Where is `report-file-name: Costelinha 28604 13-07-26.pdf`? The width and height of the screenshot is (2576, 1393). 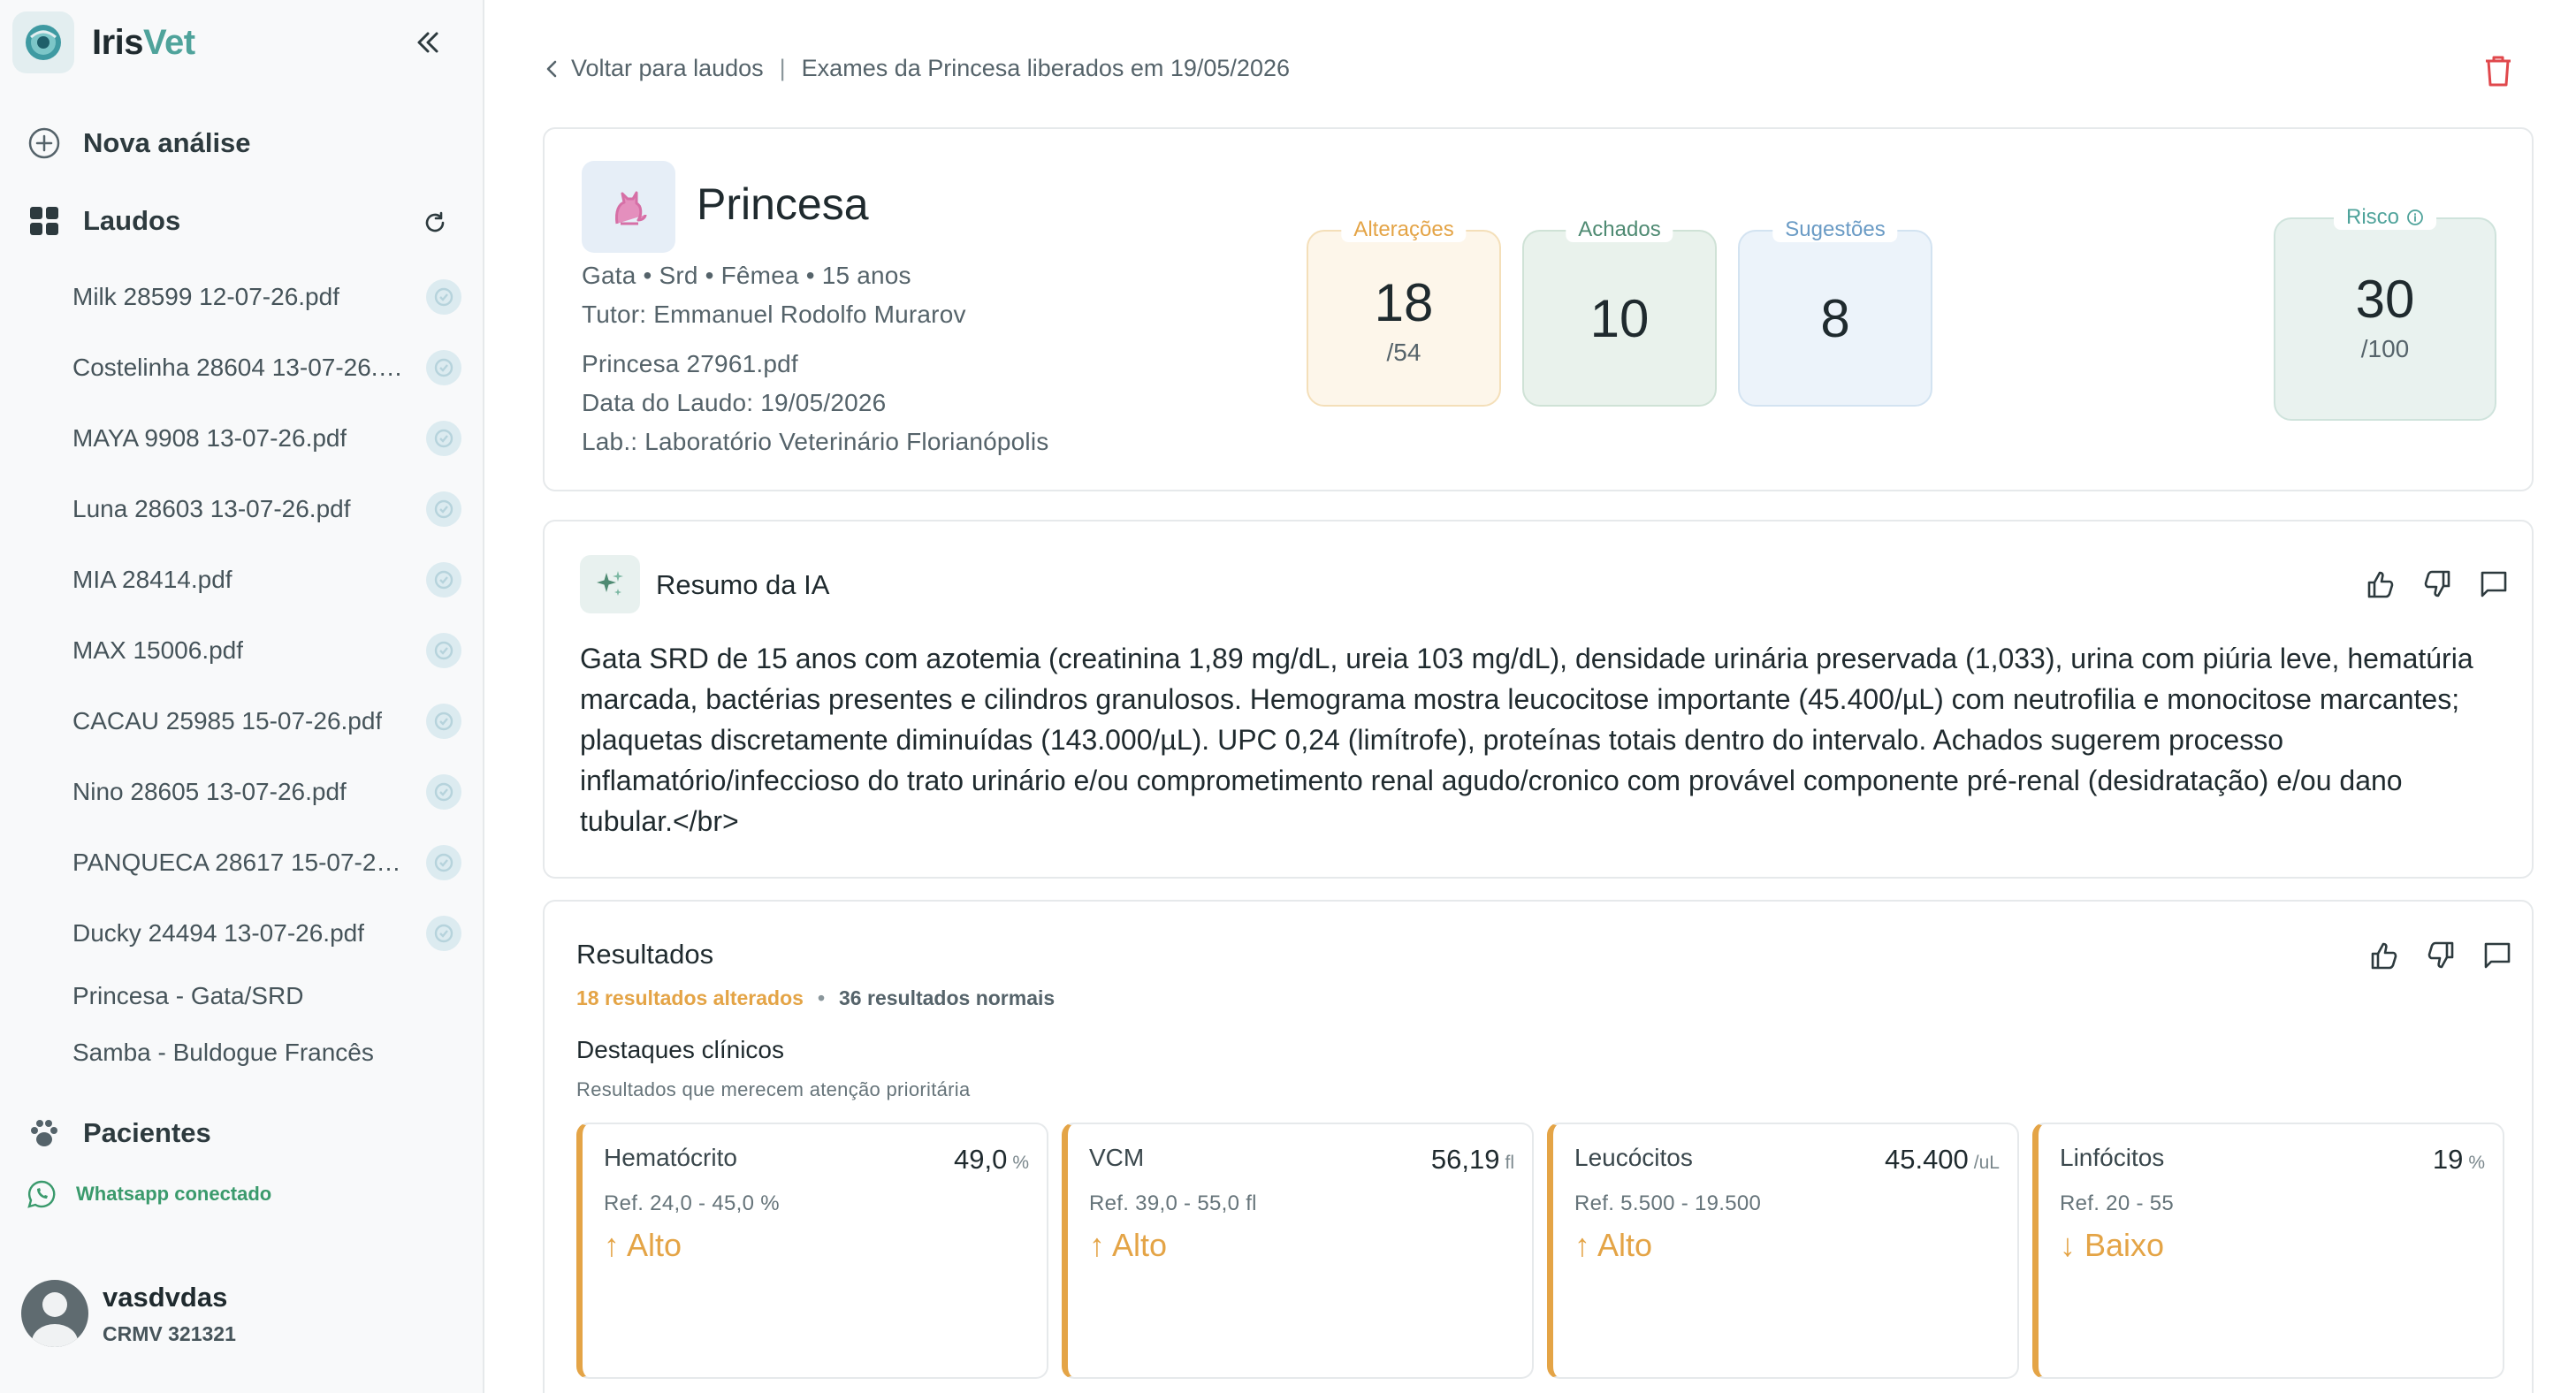
report-file-name: Costelinha 28604 13-07-26.pdf is located at coordinates (240, 367).